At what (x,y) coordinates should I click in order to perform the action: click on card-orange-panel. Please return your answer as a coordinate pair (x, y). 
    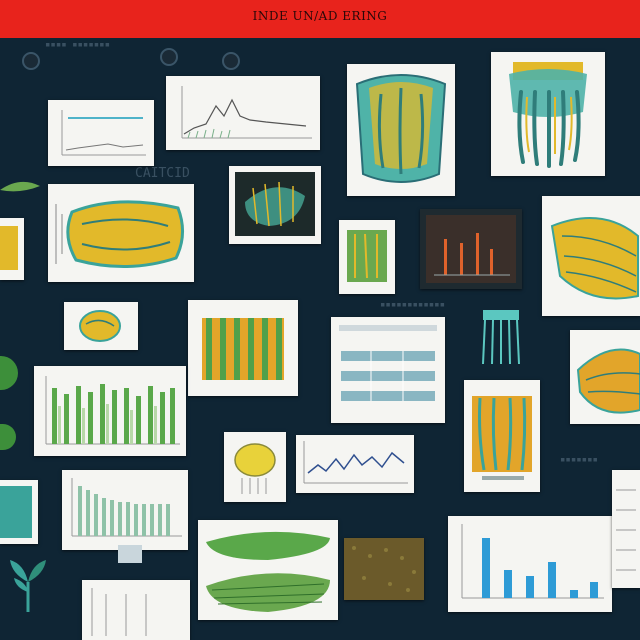
    Looking at the image, I should click on (502, 436).